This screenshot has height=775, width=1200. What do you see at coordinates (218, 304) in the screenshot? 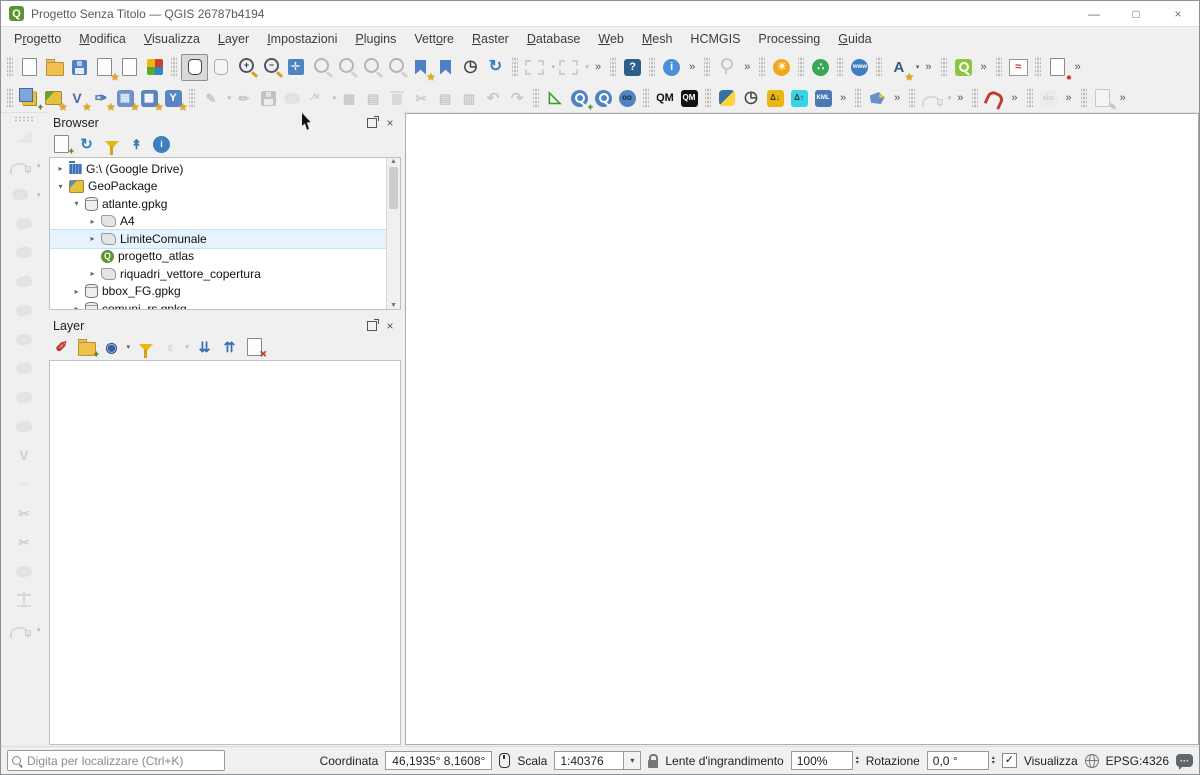
I see `tree-item: ▸ comuni_rs.gpkg` at bounding box center [218, 304].